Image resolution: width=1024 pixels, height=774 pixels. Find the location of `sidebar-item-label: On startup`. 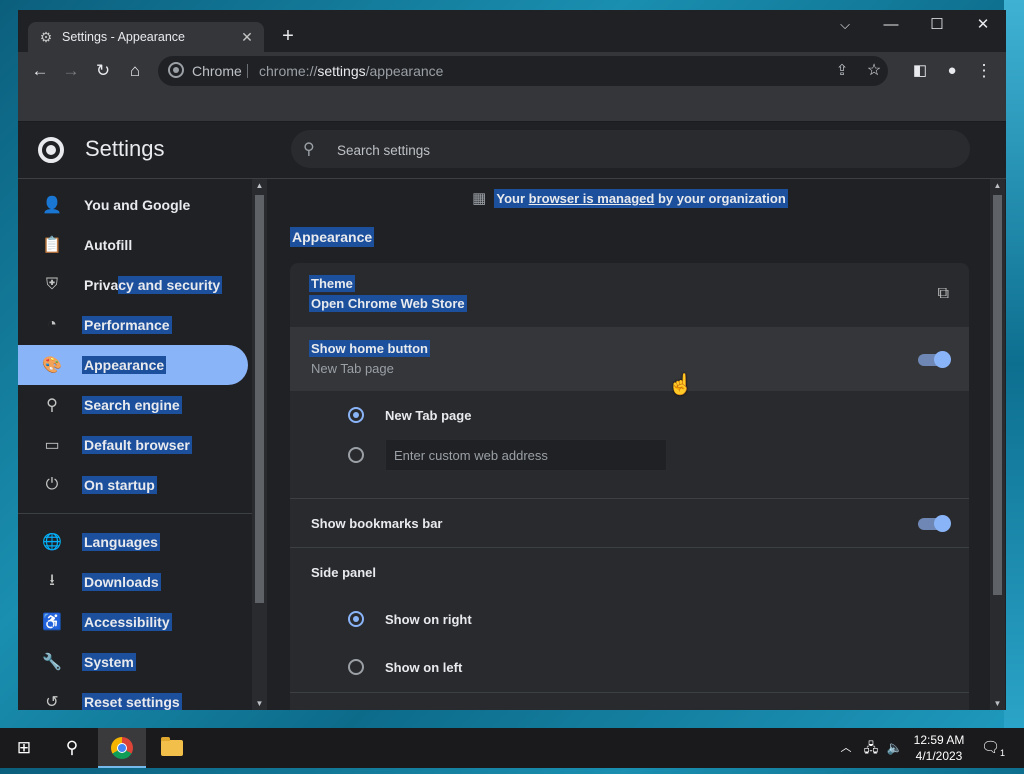

sidebar-item-label: On startup is located at coordinates (119, 485).